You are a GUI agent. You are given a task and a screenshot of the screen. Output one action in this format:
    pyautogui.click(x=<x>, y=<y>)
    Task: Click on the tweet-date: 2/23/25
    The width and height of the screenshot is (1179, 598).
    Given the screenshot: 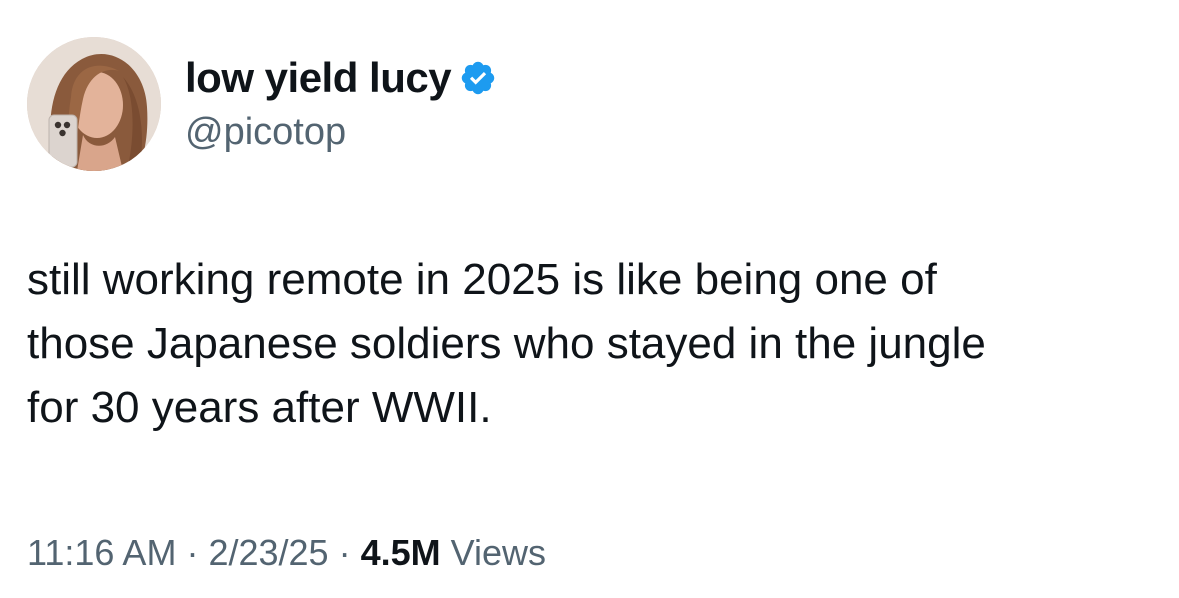 What is the action you would take?
    pyautogui.click(x=268, y=552)
    